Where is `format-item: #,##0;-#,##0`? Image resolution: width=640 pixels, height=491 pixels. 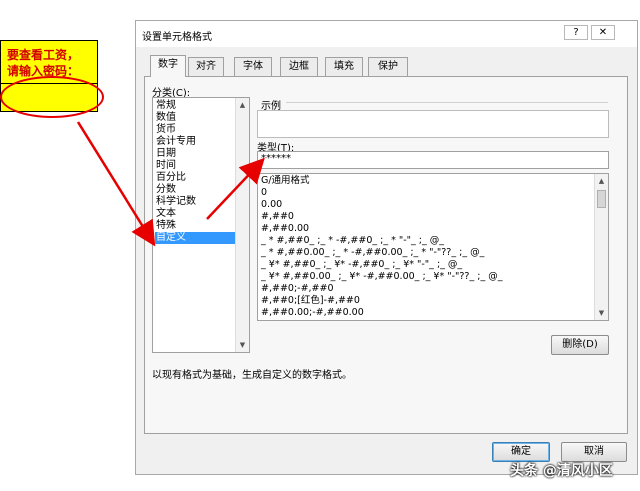
format-item: #,##0;-#,##0 is located at coordinates (297, 289).